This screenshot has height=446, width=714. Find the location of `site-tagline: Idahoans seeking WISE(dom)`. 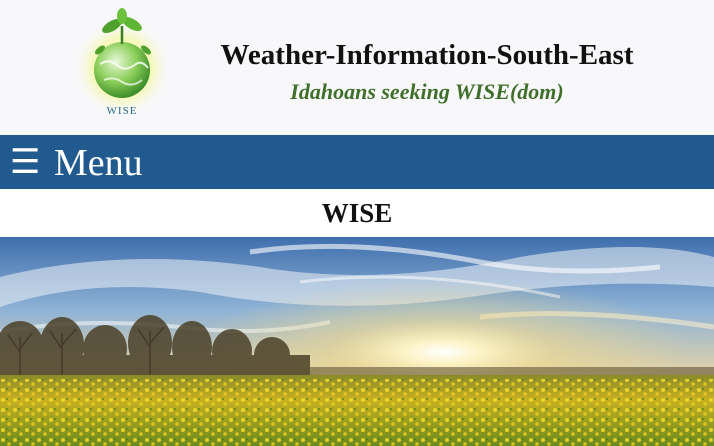

site-tagline: Idahoans seeking WISE(dom) is located at coordinates (427, 91).